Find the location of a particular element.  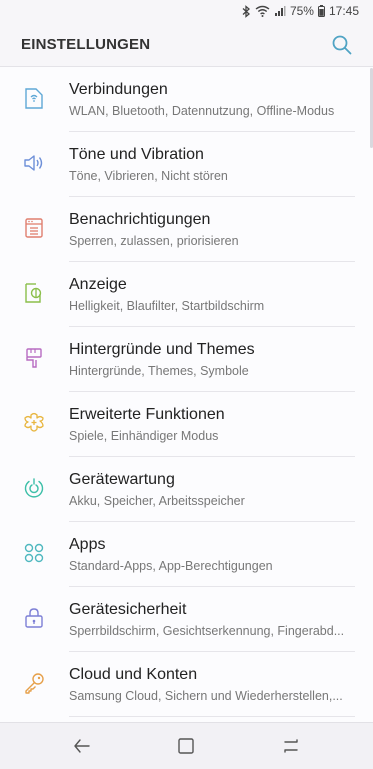

item-subtitle: Hintergründe, Themes, Symbole is located at coordinates (159, 371).